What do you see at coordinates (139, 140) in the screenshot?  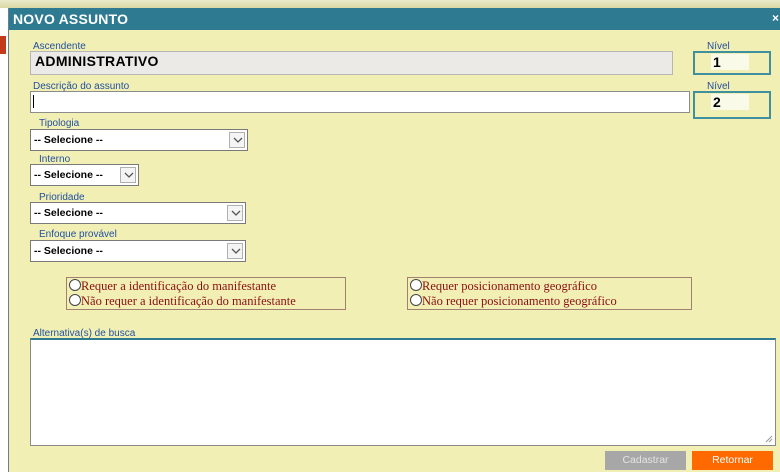 I see `tipologia-select: -- Selecione --` at bounding box center [139, 140].